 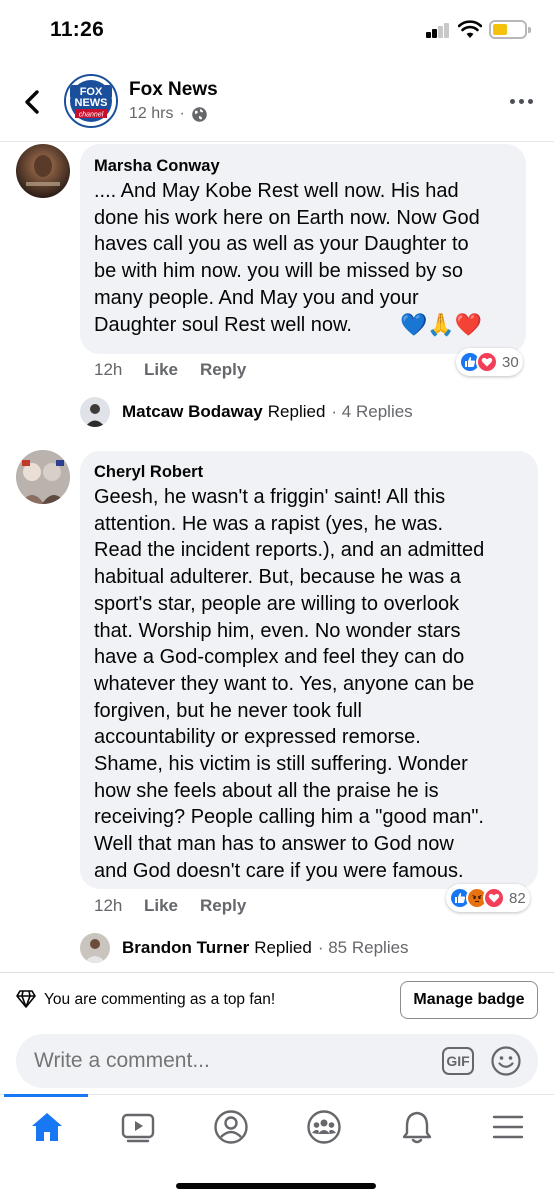 What do you see at coordinates (363, 947) in the screenshot?
I see `reply-count: · 85 Replies` at bounding box center [363, 947].